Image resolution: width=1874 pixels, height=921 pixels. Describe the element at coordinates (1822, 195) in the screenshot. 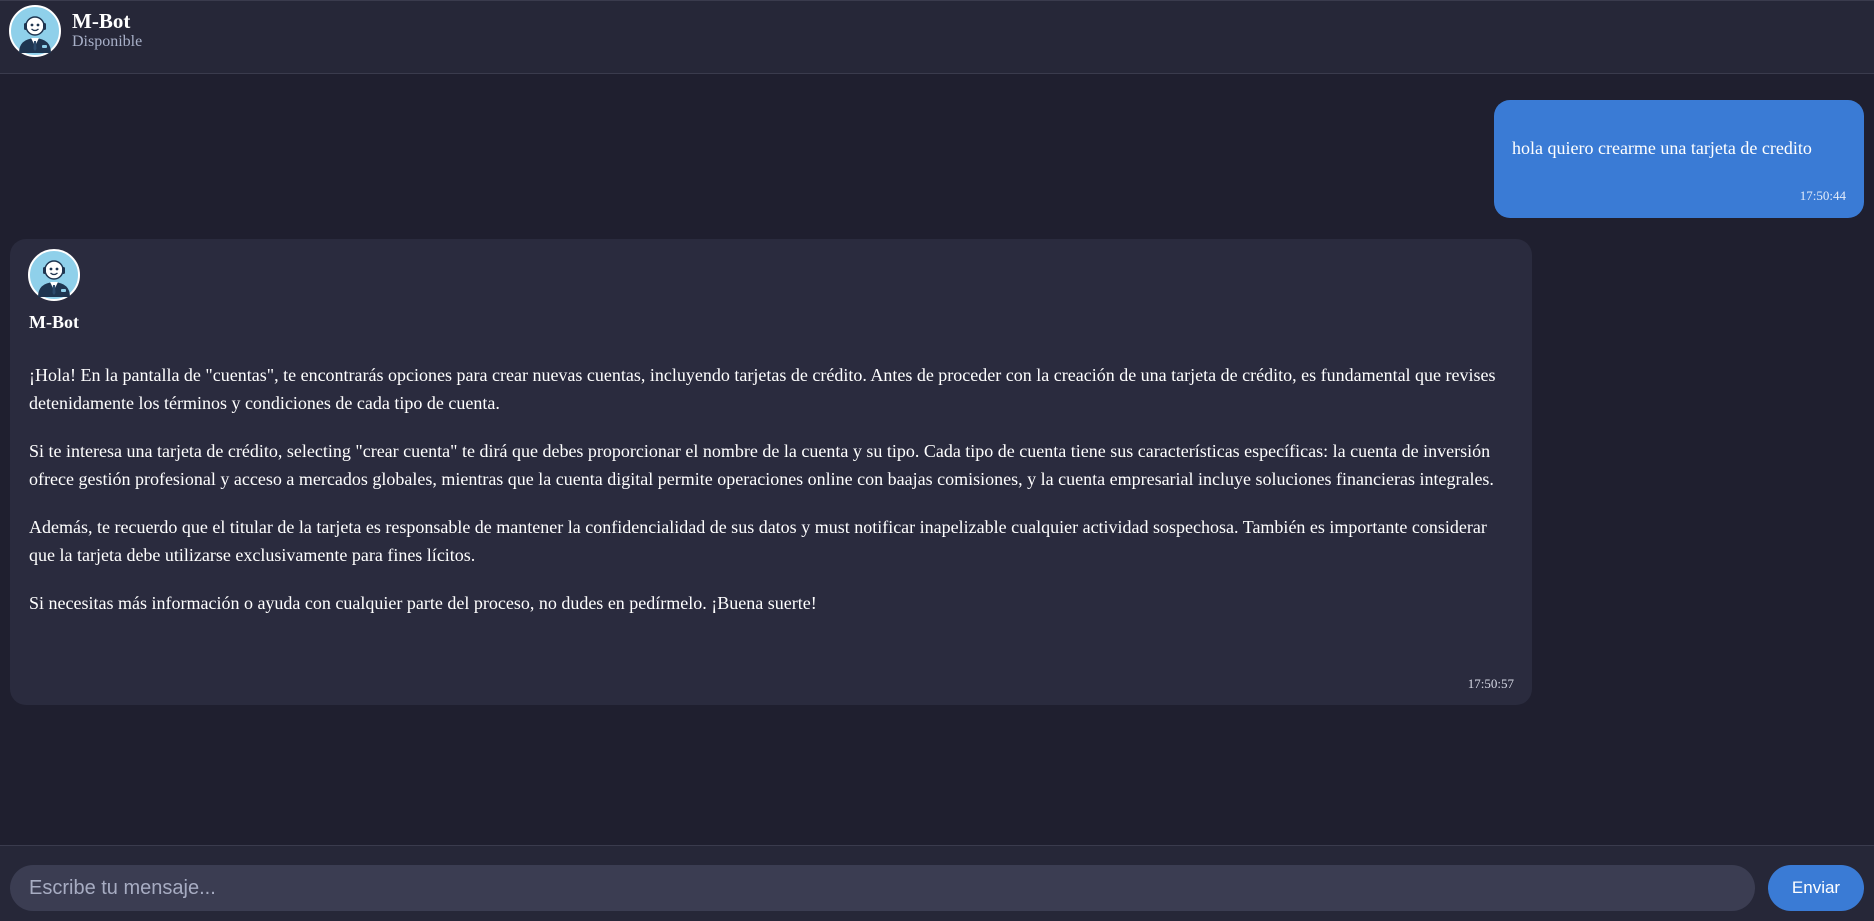

I see `user-message-time: 17:50:44` at that location.